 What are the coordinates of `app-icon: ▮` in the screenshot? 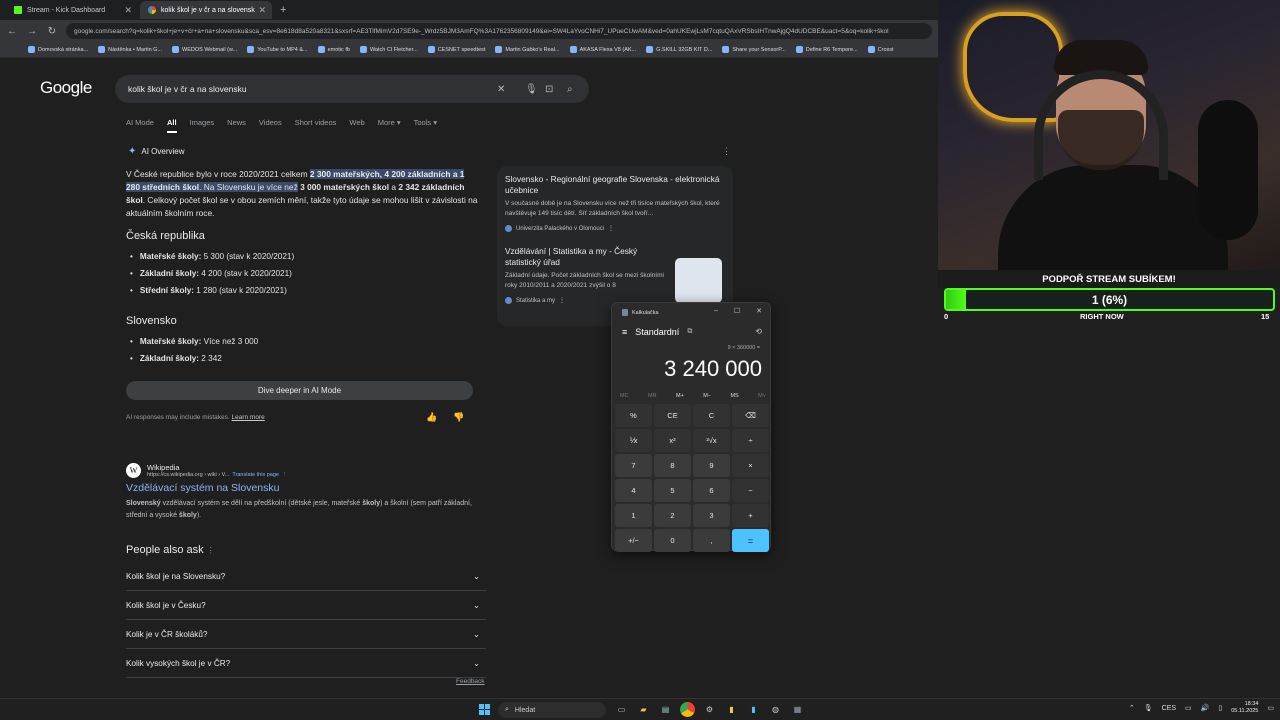 It's located at (753, 709).